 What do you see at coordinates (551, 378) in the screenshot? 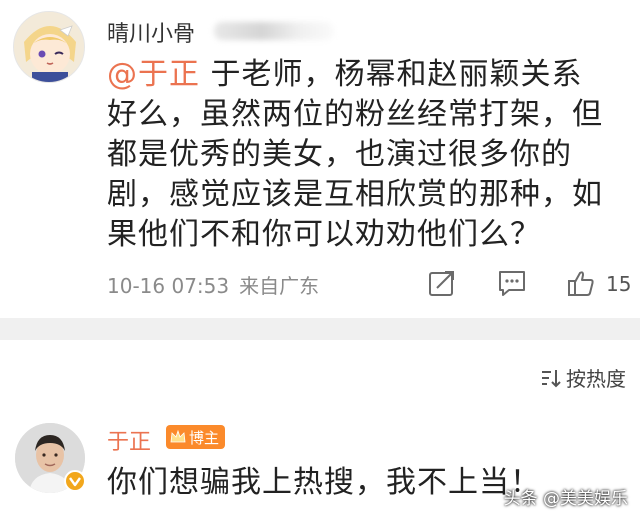
I see `sort-icon` at bounding box center [551, 378].